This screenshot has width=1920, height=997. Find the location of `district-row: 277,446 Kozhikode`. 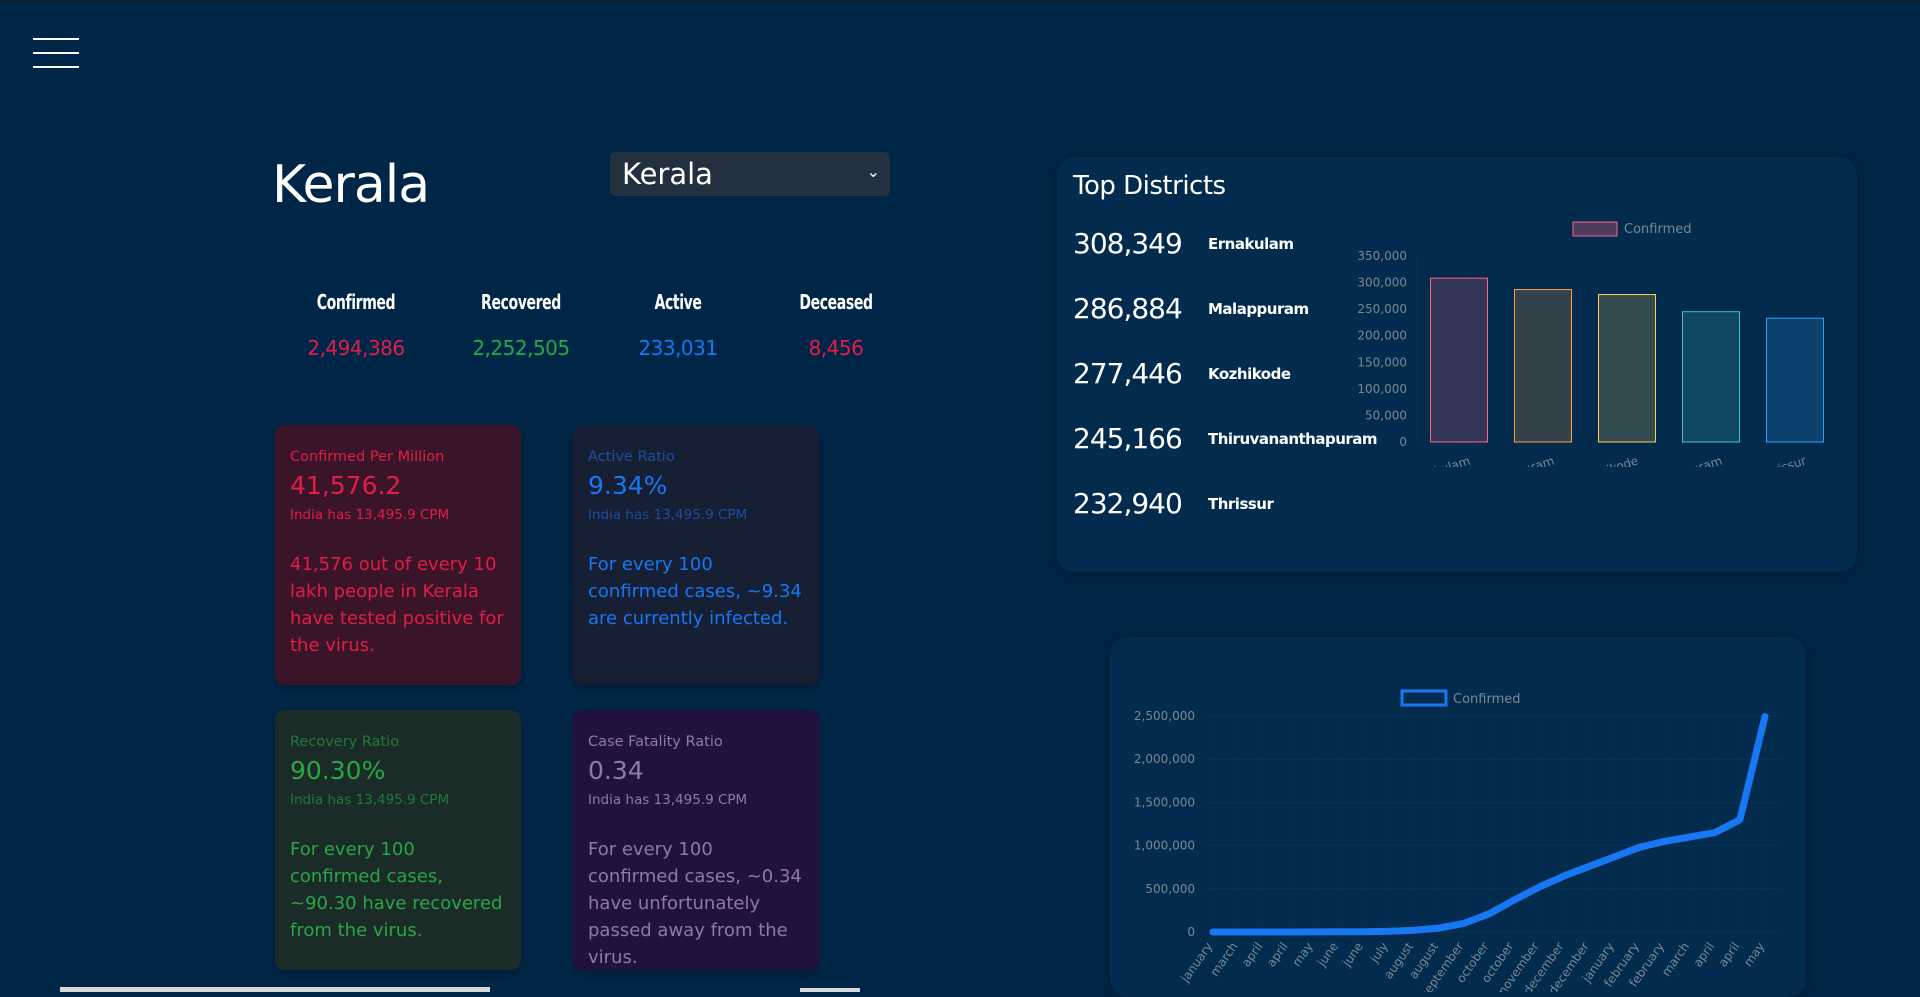

district-row: 277,446 Kozhikode is located at coordinates (1182, 373).